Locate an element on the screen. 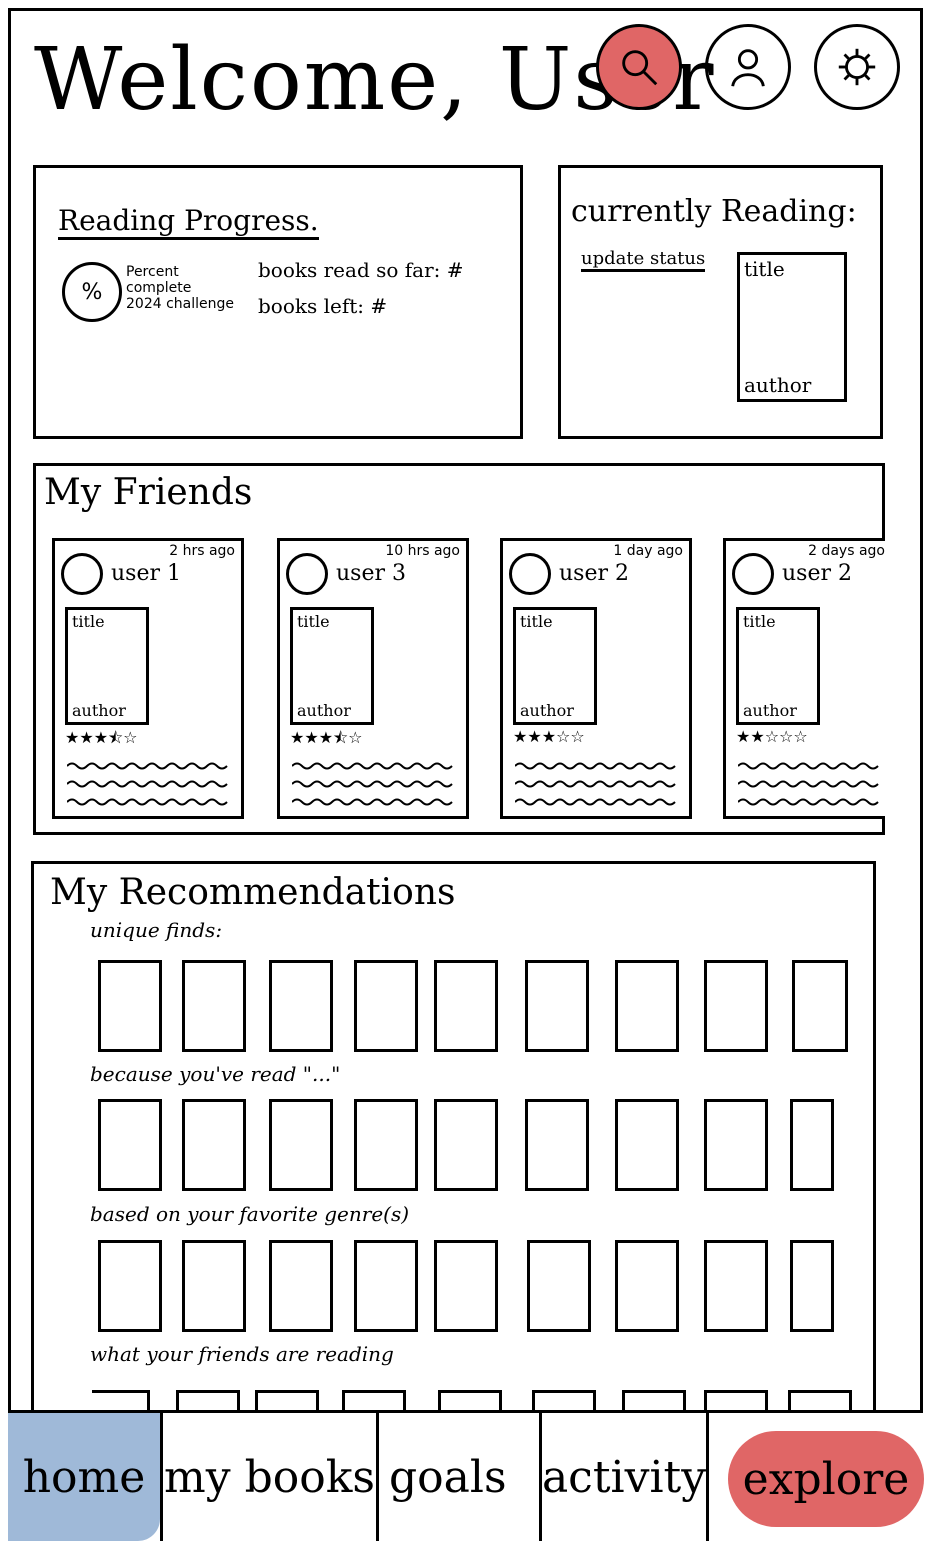  nav-explore: explore is located at coordinates (826, 1479).